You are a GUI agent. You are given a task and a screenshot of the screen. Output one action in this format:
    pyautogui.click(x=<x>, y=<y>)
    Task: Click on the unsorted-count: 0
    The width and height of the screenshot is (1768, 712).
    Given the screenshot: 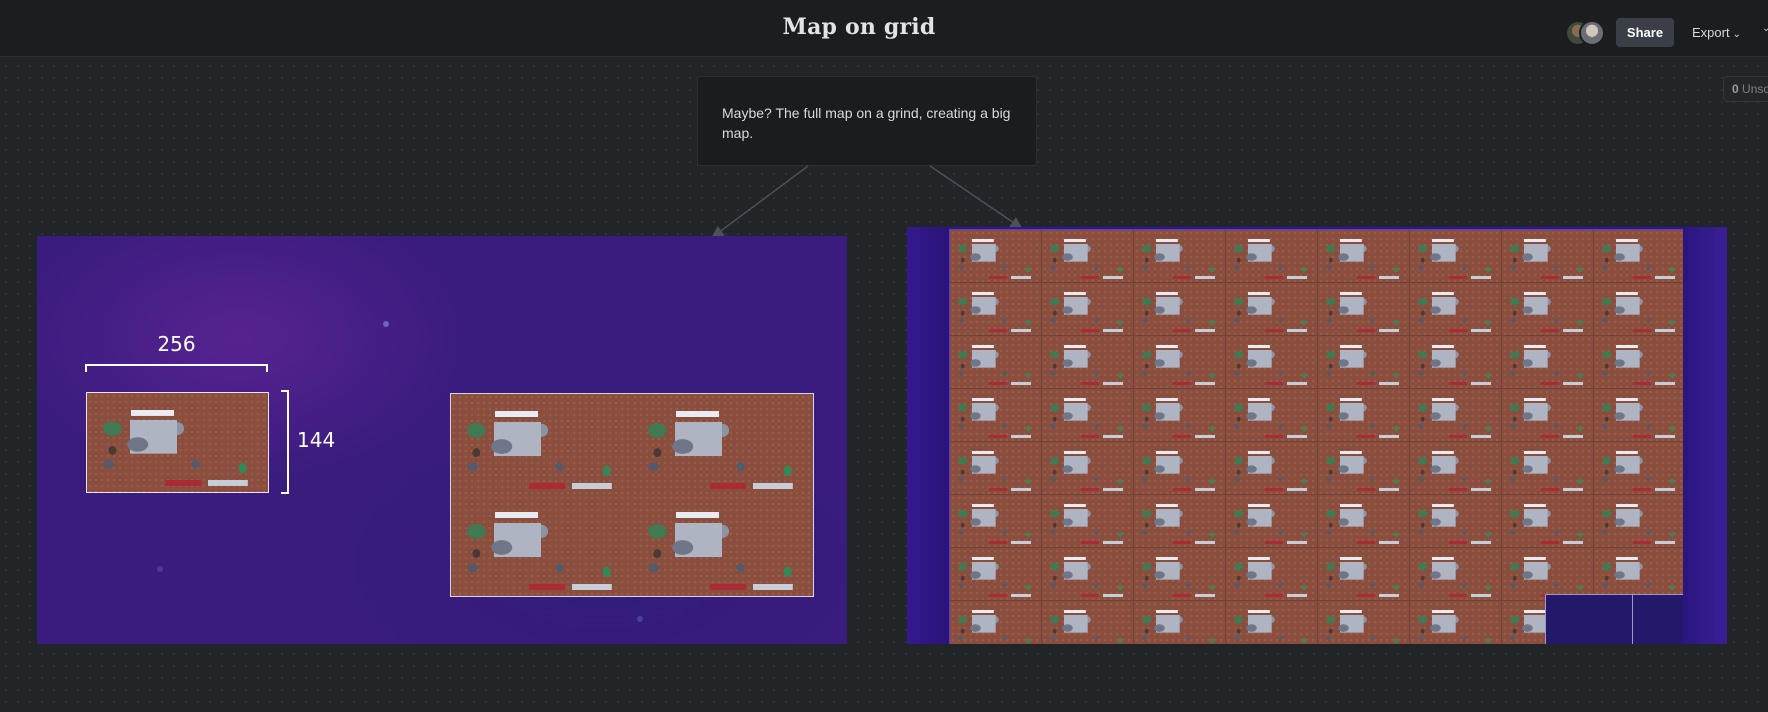 What is the action you would take?
    pyautogui.click(x=1735, y=89)
    